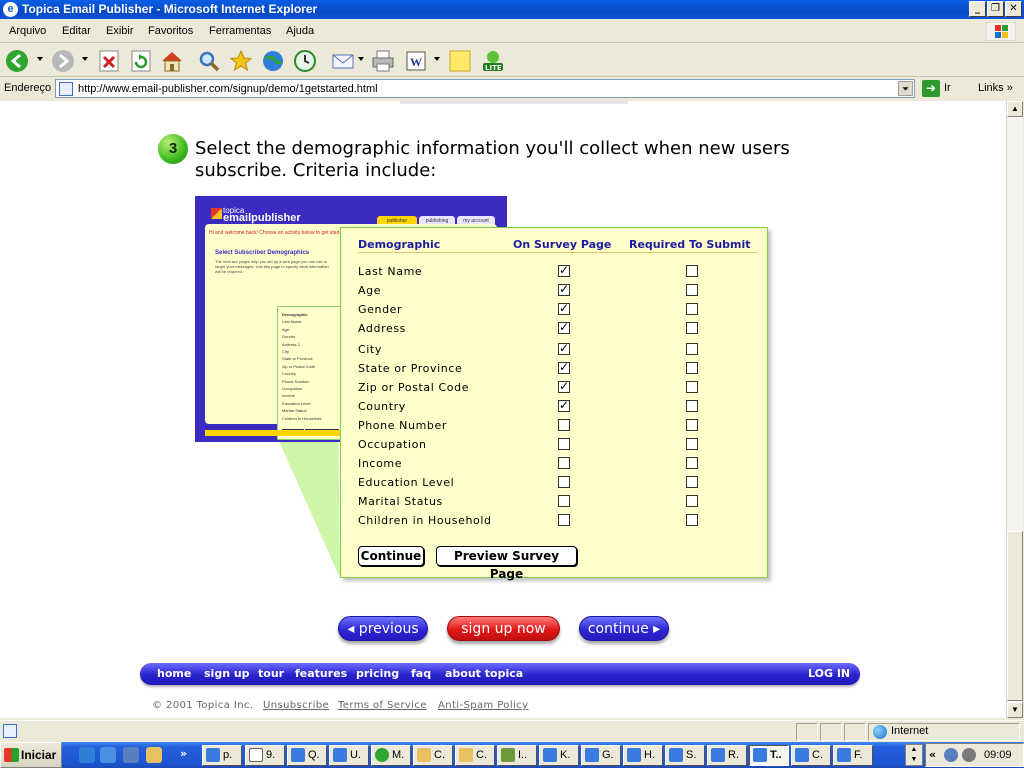 Image resolution: width=1024 pixels, height=768 pixels. What do you see at coordinates (265, 755) in the screenshot?
I see `task-button: 9.` at bounding box center [265, 755].